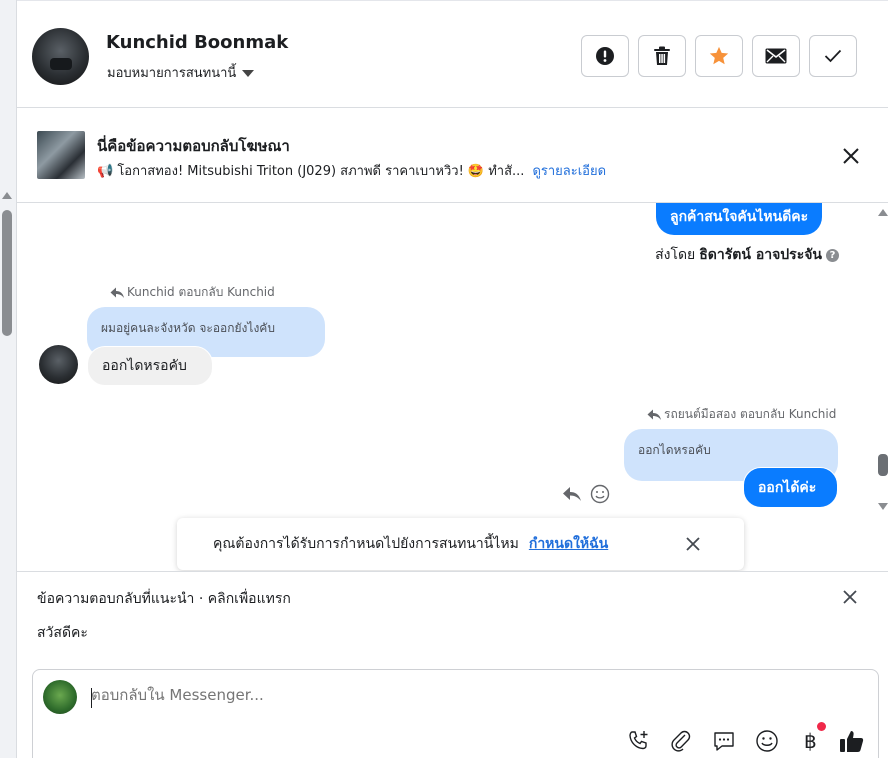 This screenshot has height=758, width=888. I want to click on notification-dot, so click(821, 726).